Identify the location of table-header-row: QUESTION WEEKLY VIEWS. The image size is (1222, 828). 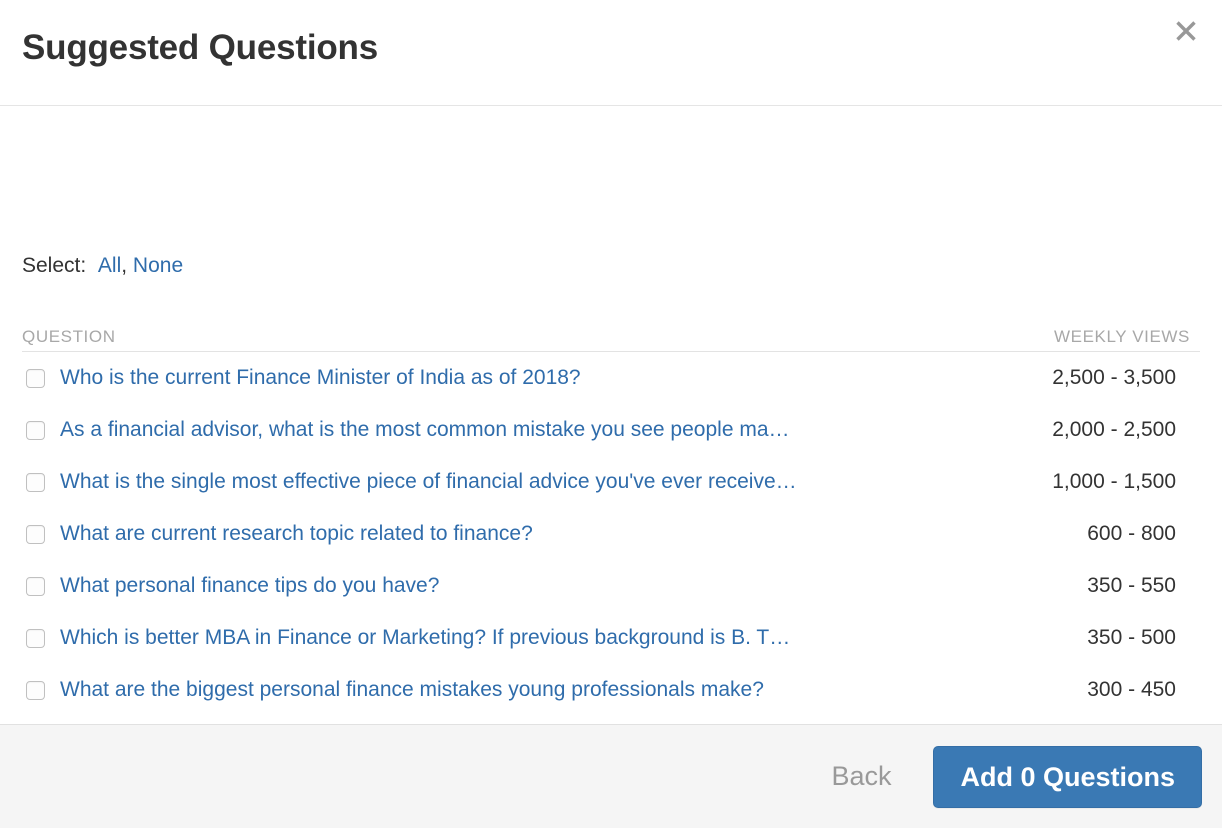
(611, 335).